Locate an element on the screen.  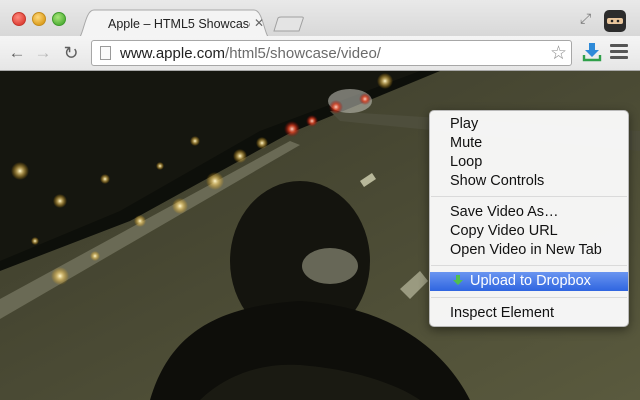
url-path: /html5/showcase/video/ is located at coordinates (303, 53).